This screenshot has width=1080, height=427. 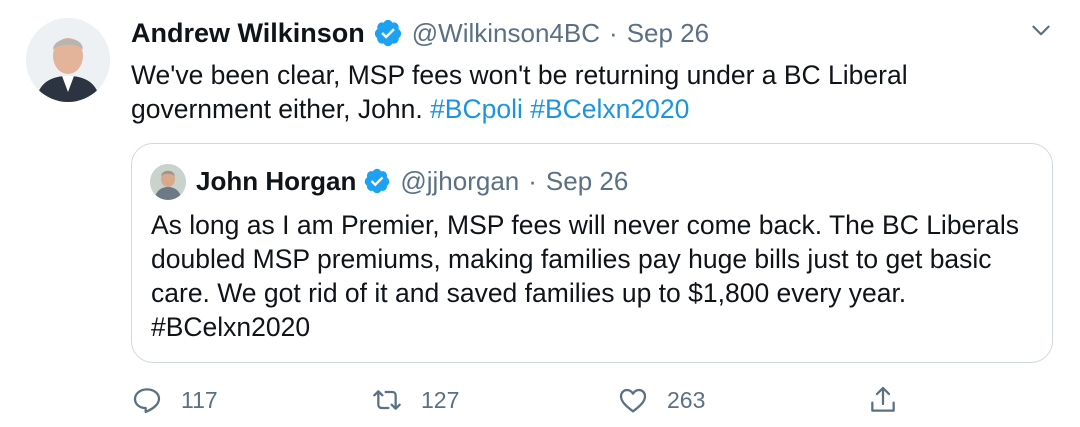 What do you see at coordinates (506, 33) in the screenshot?
I see `author-handle: @Wilkinson4BC` at bounding box center [506, 33].